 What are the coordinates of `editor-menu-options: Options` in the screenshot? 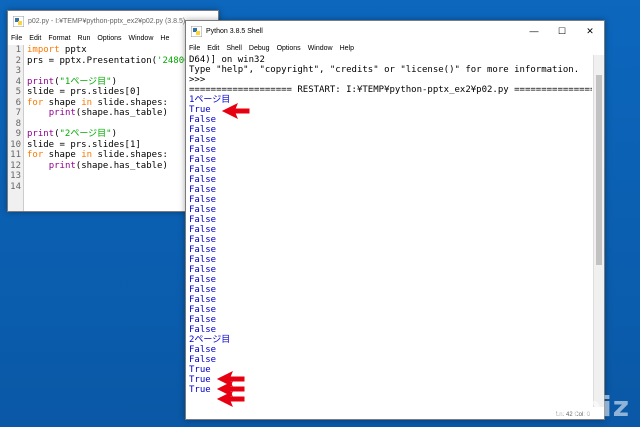 It's located at (109, 38).